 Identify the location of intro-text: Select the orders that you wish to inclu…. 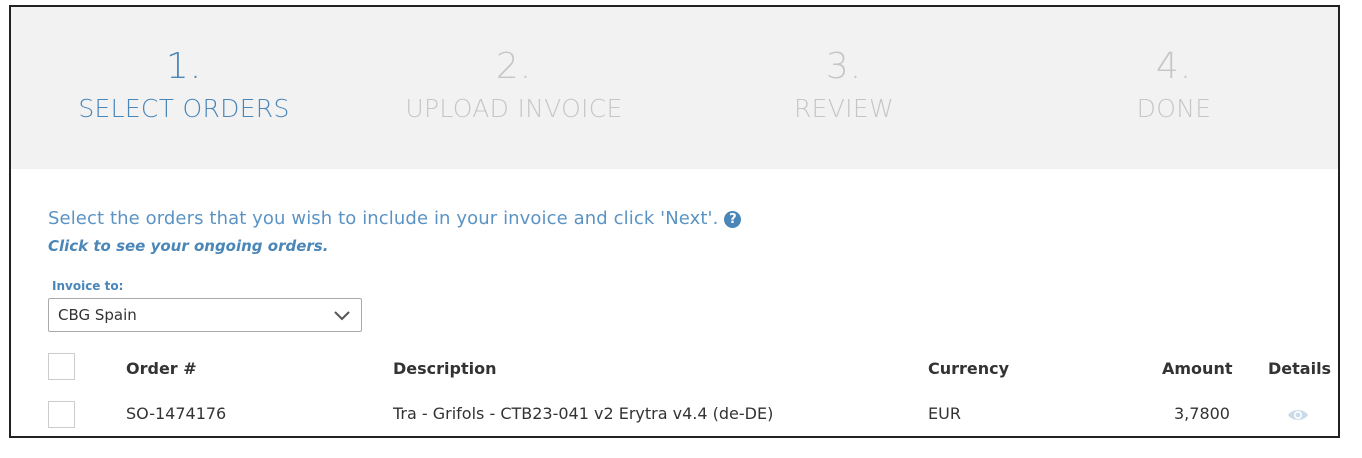
(383, 218).